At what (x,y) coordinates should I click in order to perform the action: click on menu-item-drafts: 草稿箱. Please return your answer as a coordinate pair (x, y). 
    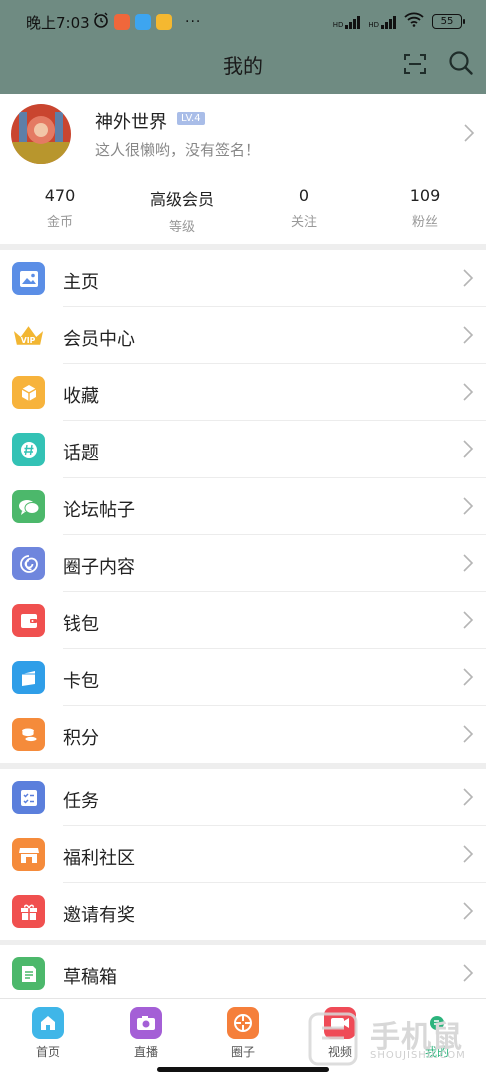
    Looking at the image, I should click on (243, 973).